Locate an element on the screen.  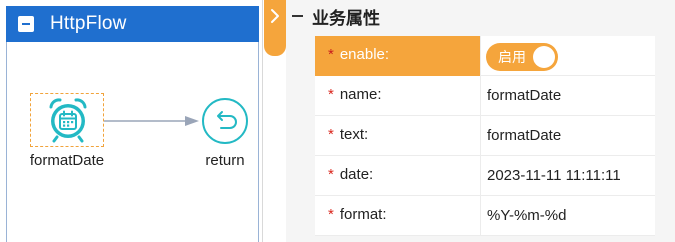
property-key-label: format: is located at coordinates (363, 214).